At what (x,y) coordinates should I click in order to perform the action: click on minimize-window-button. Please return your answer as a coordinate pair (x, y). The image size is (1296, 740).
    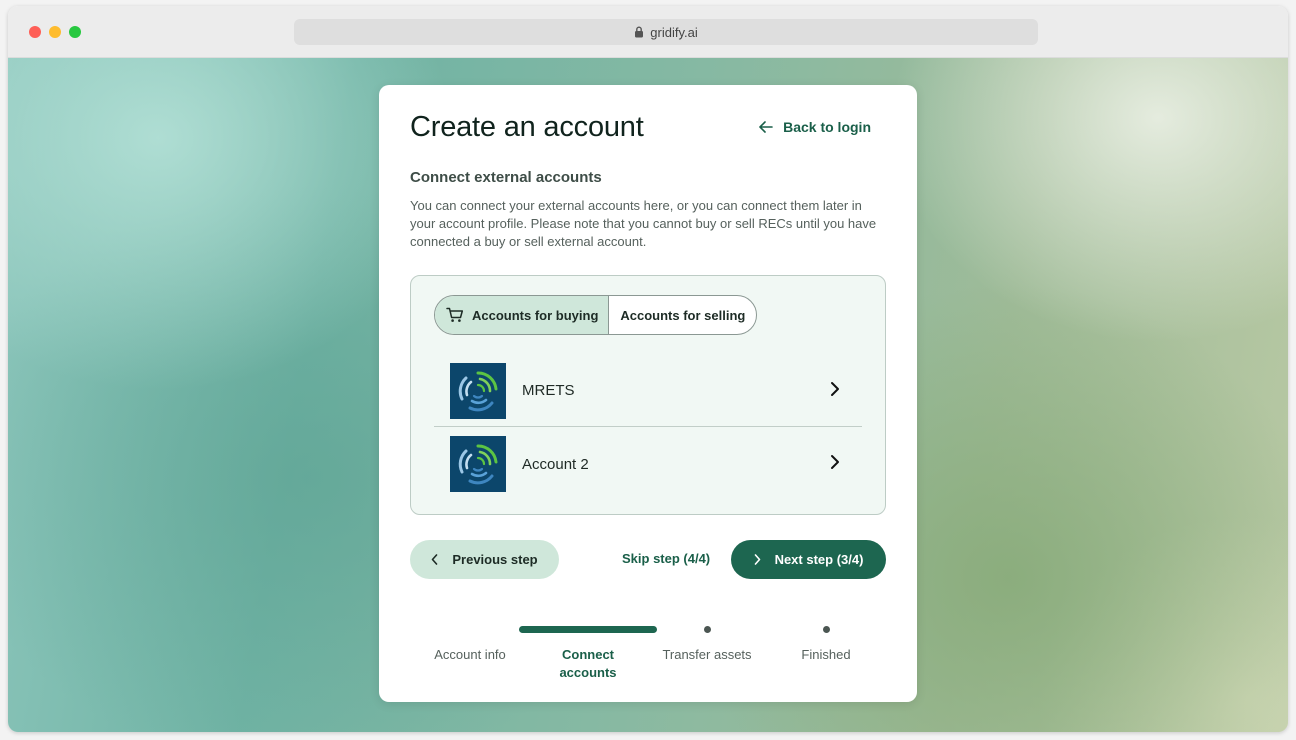
    Looking at the image, I should click on (55, 32).